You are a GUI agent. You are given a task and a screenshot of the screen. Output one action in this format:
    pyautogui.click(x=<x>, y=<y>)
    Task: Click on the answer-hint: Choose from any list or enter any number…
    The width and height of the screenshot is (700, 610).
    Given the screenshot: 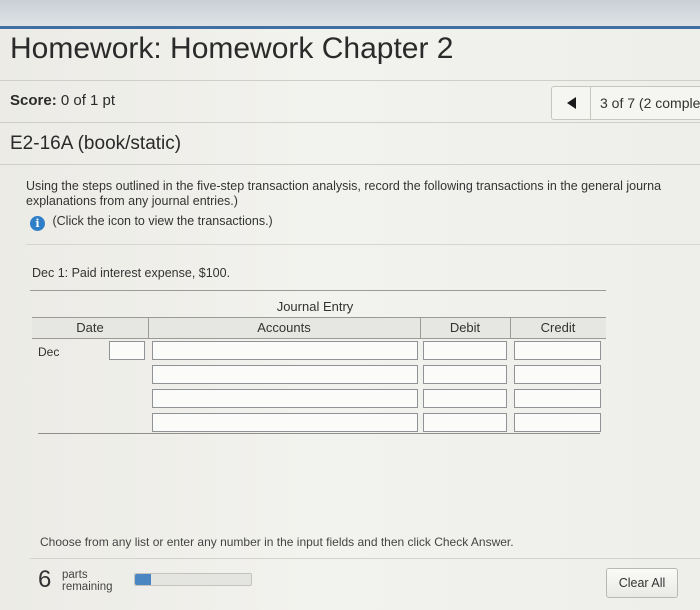 What is the action you would take?
    pyautogui.click(x=277, y=542)
    